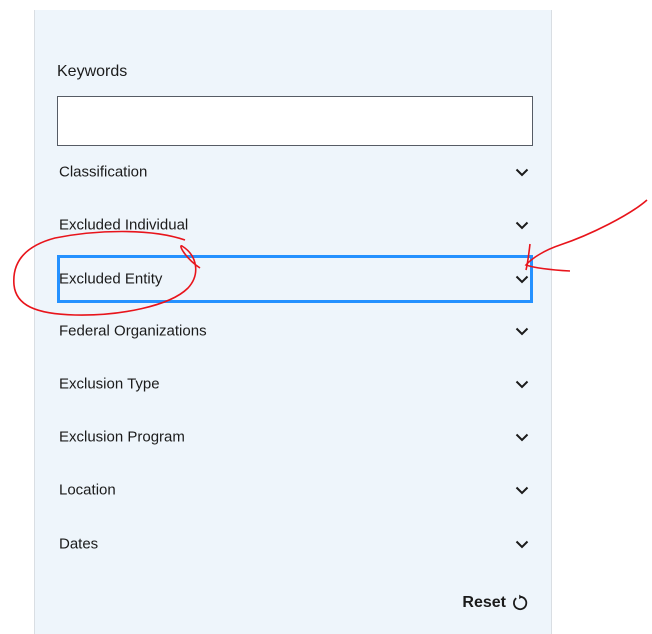 The image size is (652, 634). I want to click on reset-icon, so click(520, 602).